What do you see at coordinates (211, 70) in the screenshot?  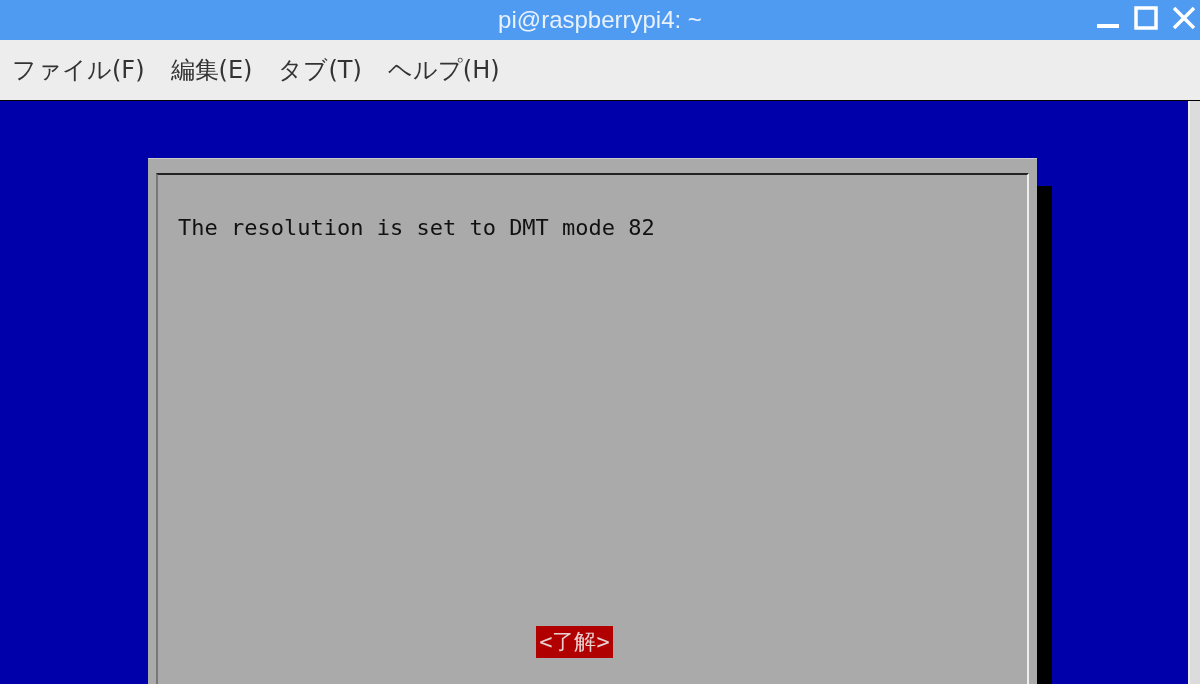 I see `menu-item: 編集(E)` at bounding box center [211, 70].